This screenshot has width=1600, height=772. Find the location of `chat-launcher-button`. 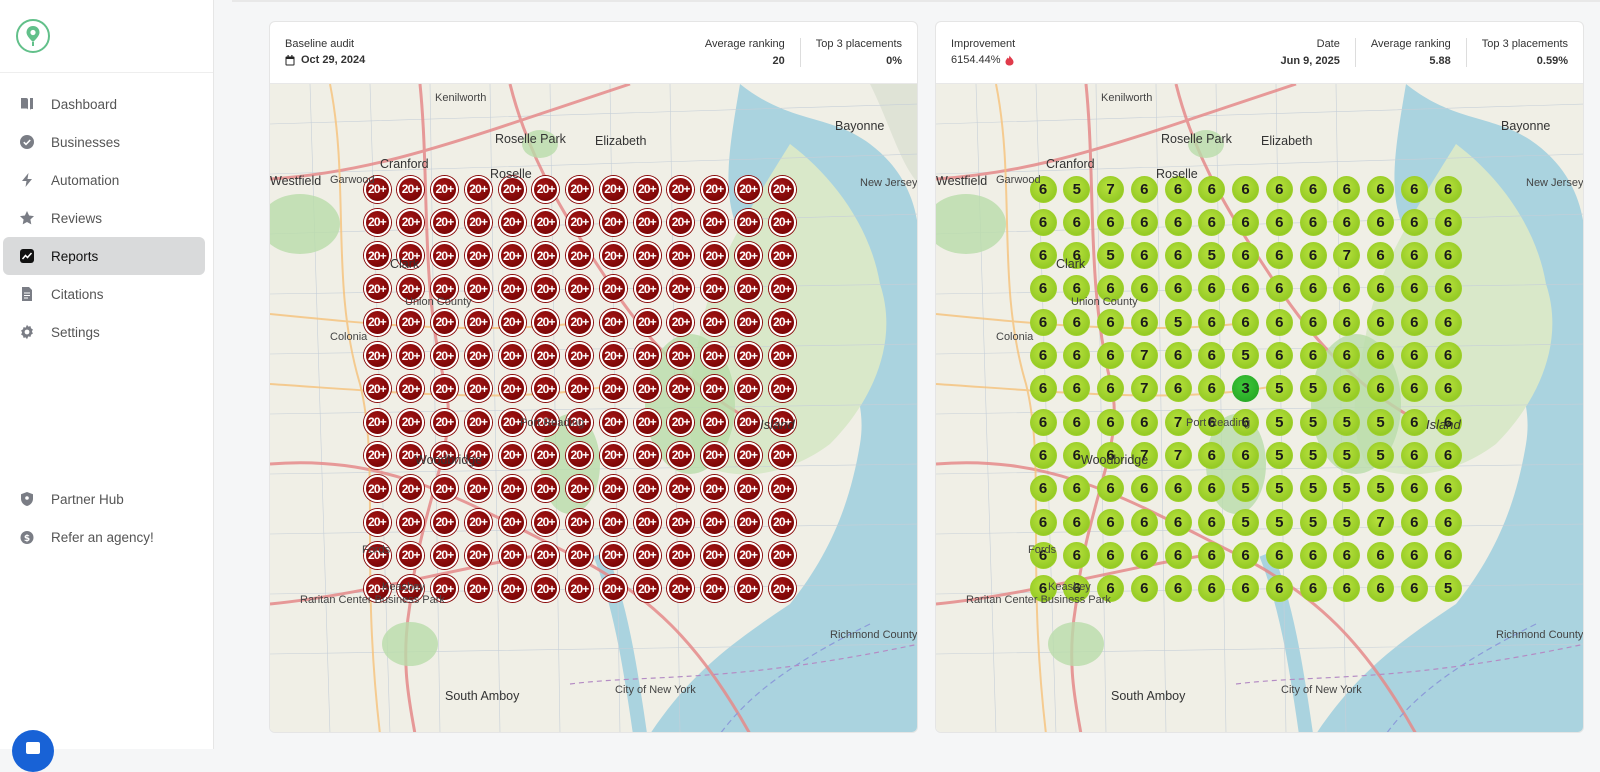

chat-launcher-button is located at coordinates (33, 751).